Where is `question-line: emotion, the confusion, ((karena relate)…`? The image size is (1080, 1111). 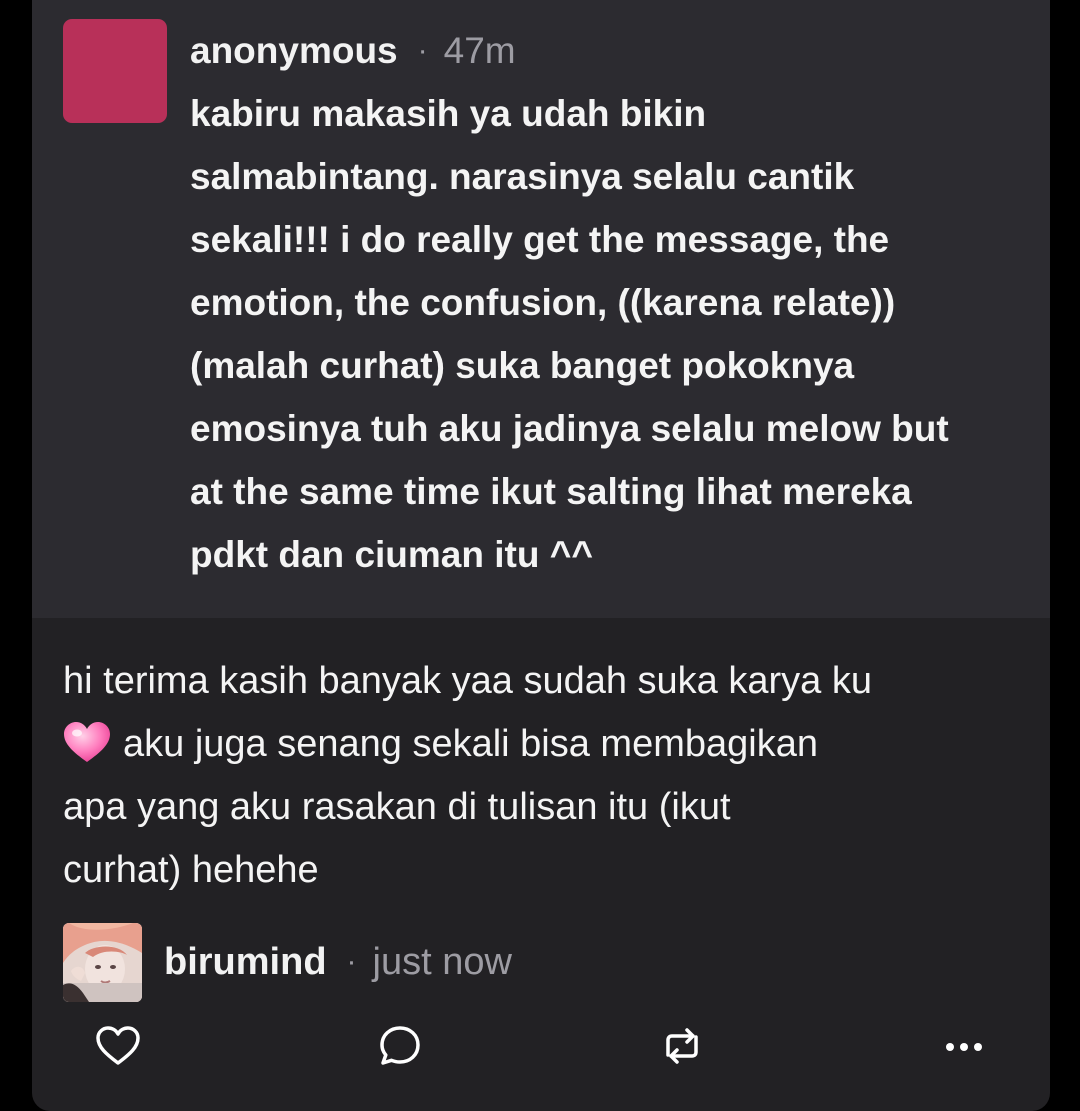 question-line: emotion, the confusion, ((karena relate)… is located at coordinates (543, 302).